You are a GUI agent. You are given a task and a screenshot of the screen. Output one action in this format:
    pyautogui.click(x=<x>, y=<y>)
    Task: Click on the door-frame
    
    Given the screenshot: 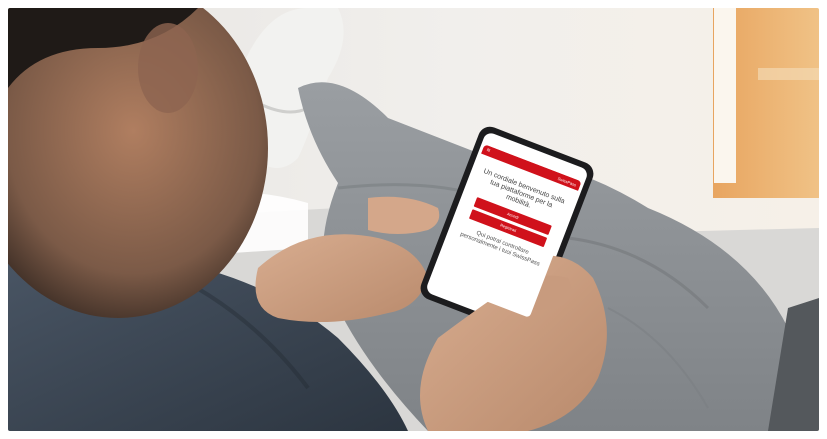 What is the action you would take?
    pyautogui.click(x=725, y=95)
    